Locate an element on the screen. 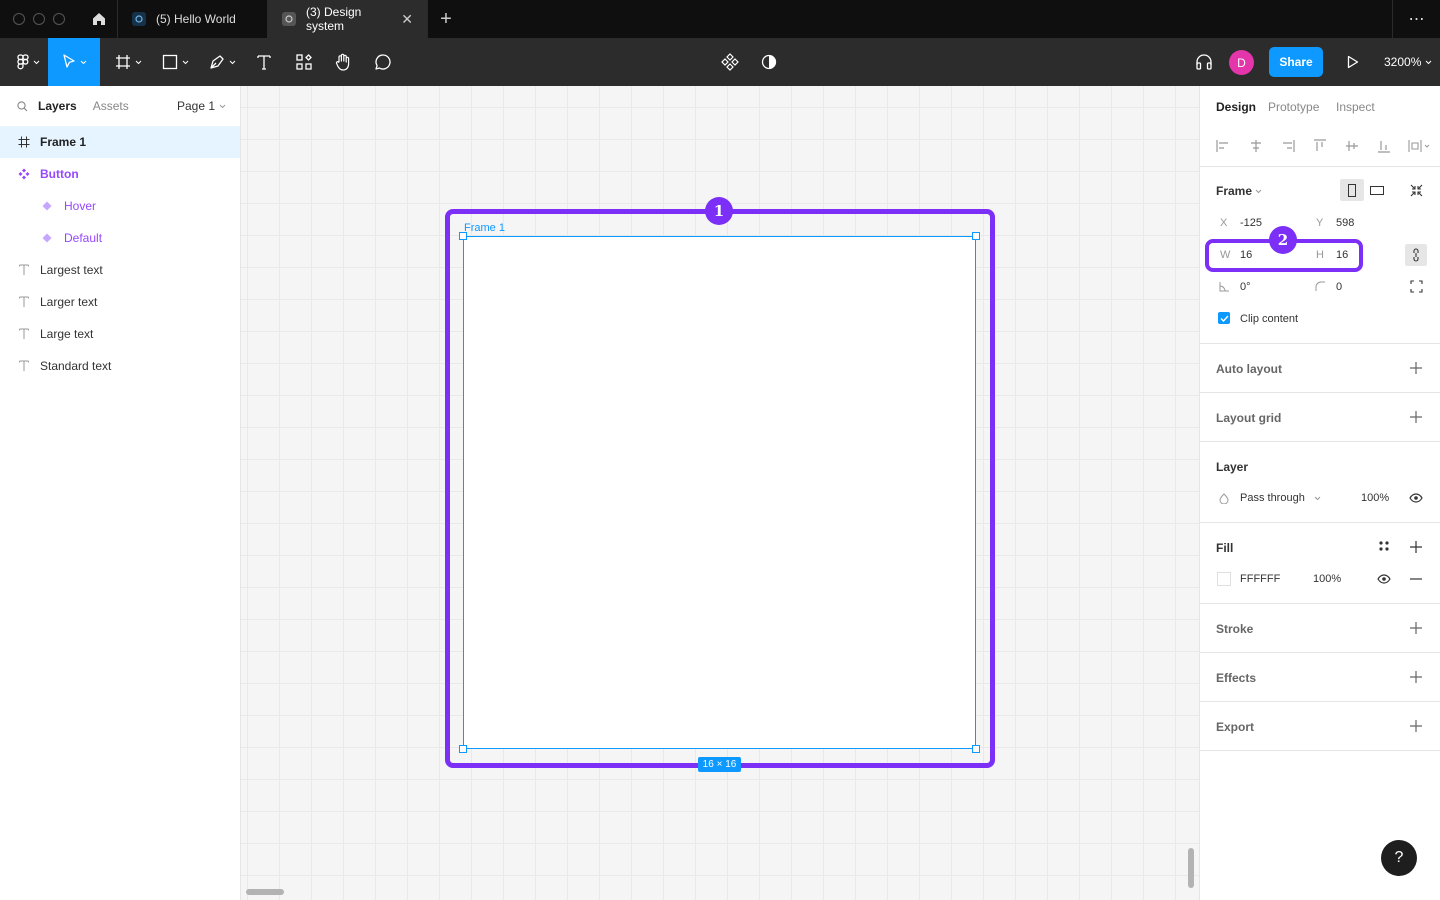  component-icon is located at coordinates (730, 62).